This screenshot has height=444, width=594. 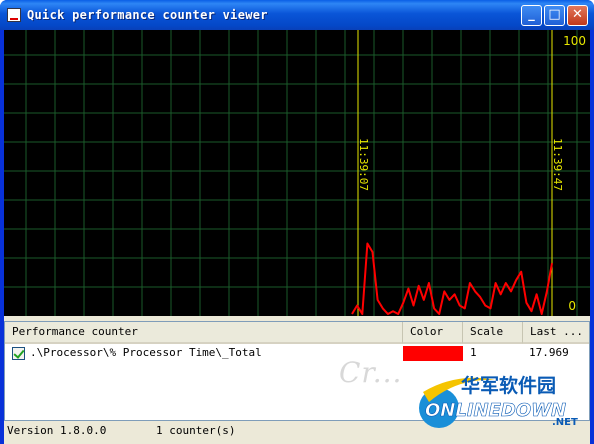 I want to click on counter-scale: 1, so click(x=473, y=352).